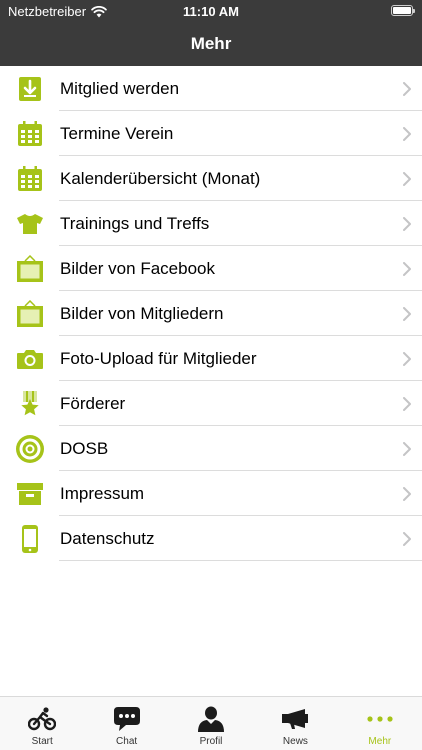 The width and height of the screenshot is (422, 750). What do you see at coordinates (295, 741) in the screenshot?
I see `tab-label: News` at bounding box center [295, 741].